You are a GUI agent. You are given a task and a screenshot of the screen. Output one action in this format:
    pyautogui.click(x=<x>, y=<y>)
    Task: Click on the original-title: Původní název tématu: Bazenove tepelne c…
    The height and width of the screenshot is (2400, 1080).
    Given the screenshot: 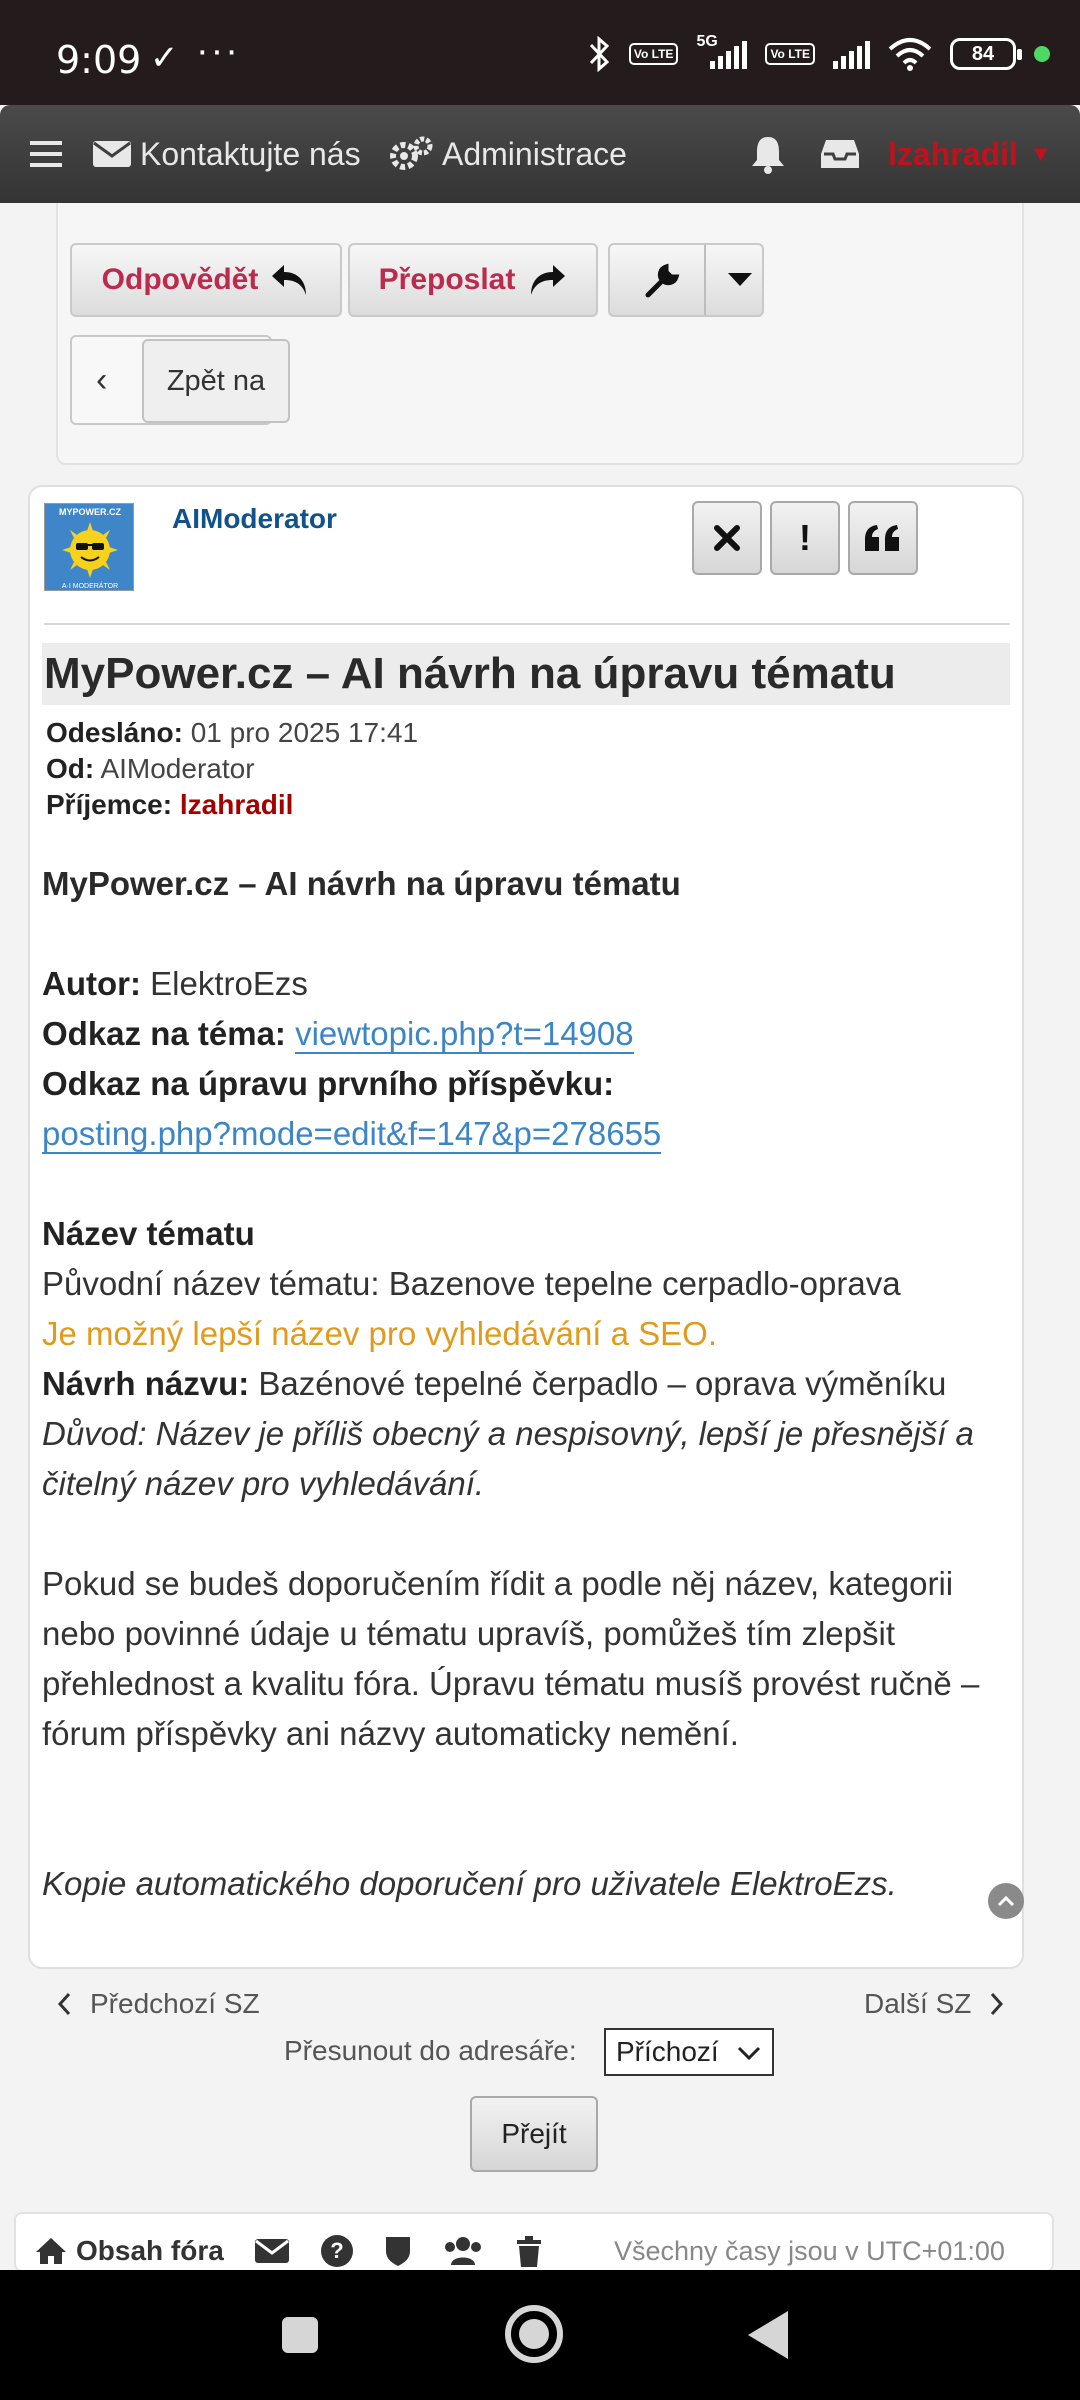 What is the action you would take?
    pyautogui.click(x=471, y=1283)
    